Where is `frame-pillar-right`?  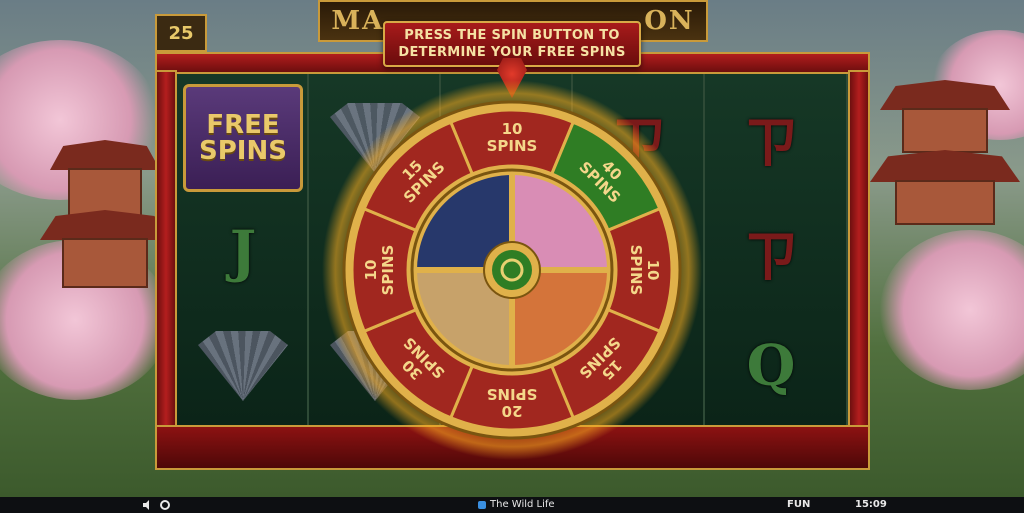
frame-pillar-right is located at coordinates (859, 270).